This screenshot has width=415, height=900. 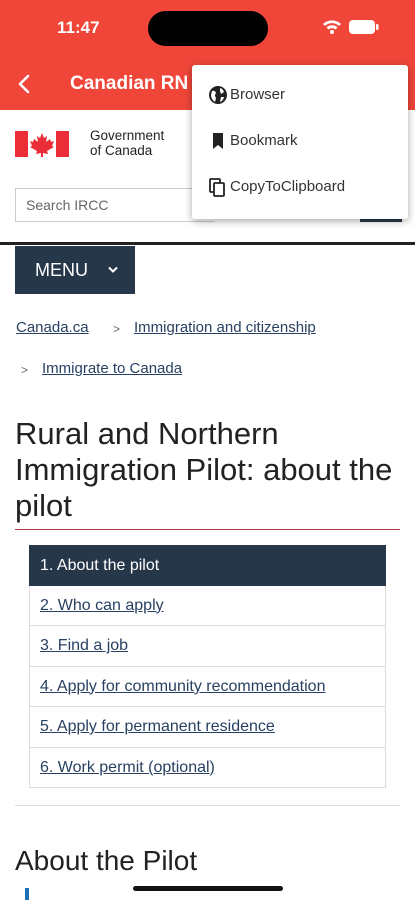 I want to click on breadcrumb-canada: Canada.ca, so click(x=52, y=327).